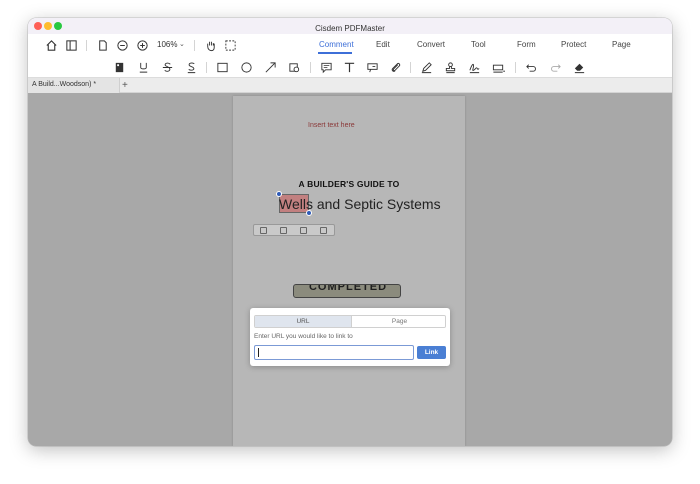 The image size is (700, 484). What do you see at coordinates (51, 45) in the screenshot?
I see `home-icon` at bounding box center [51, 45].